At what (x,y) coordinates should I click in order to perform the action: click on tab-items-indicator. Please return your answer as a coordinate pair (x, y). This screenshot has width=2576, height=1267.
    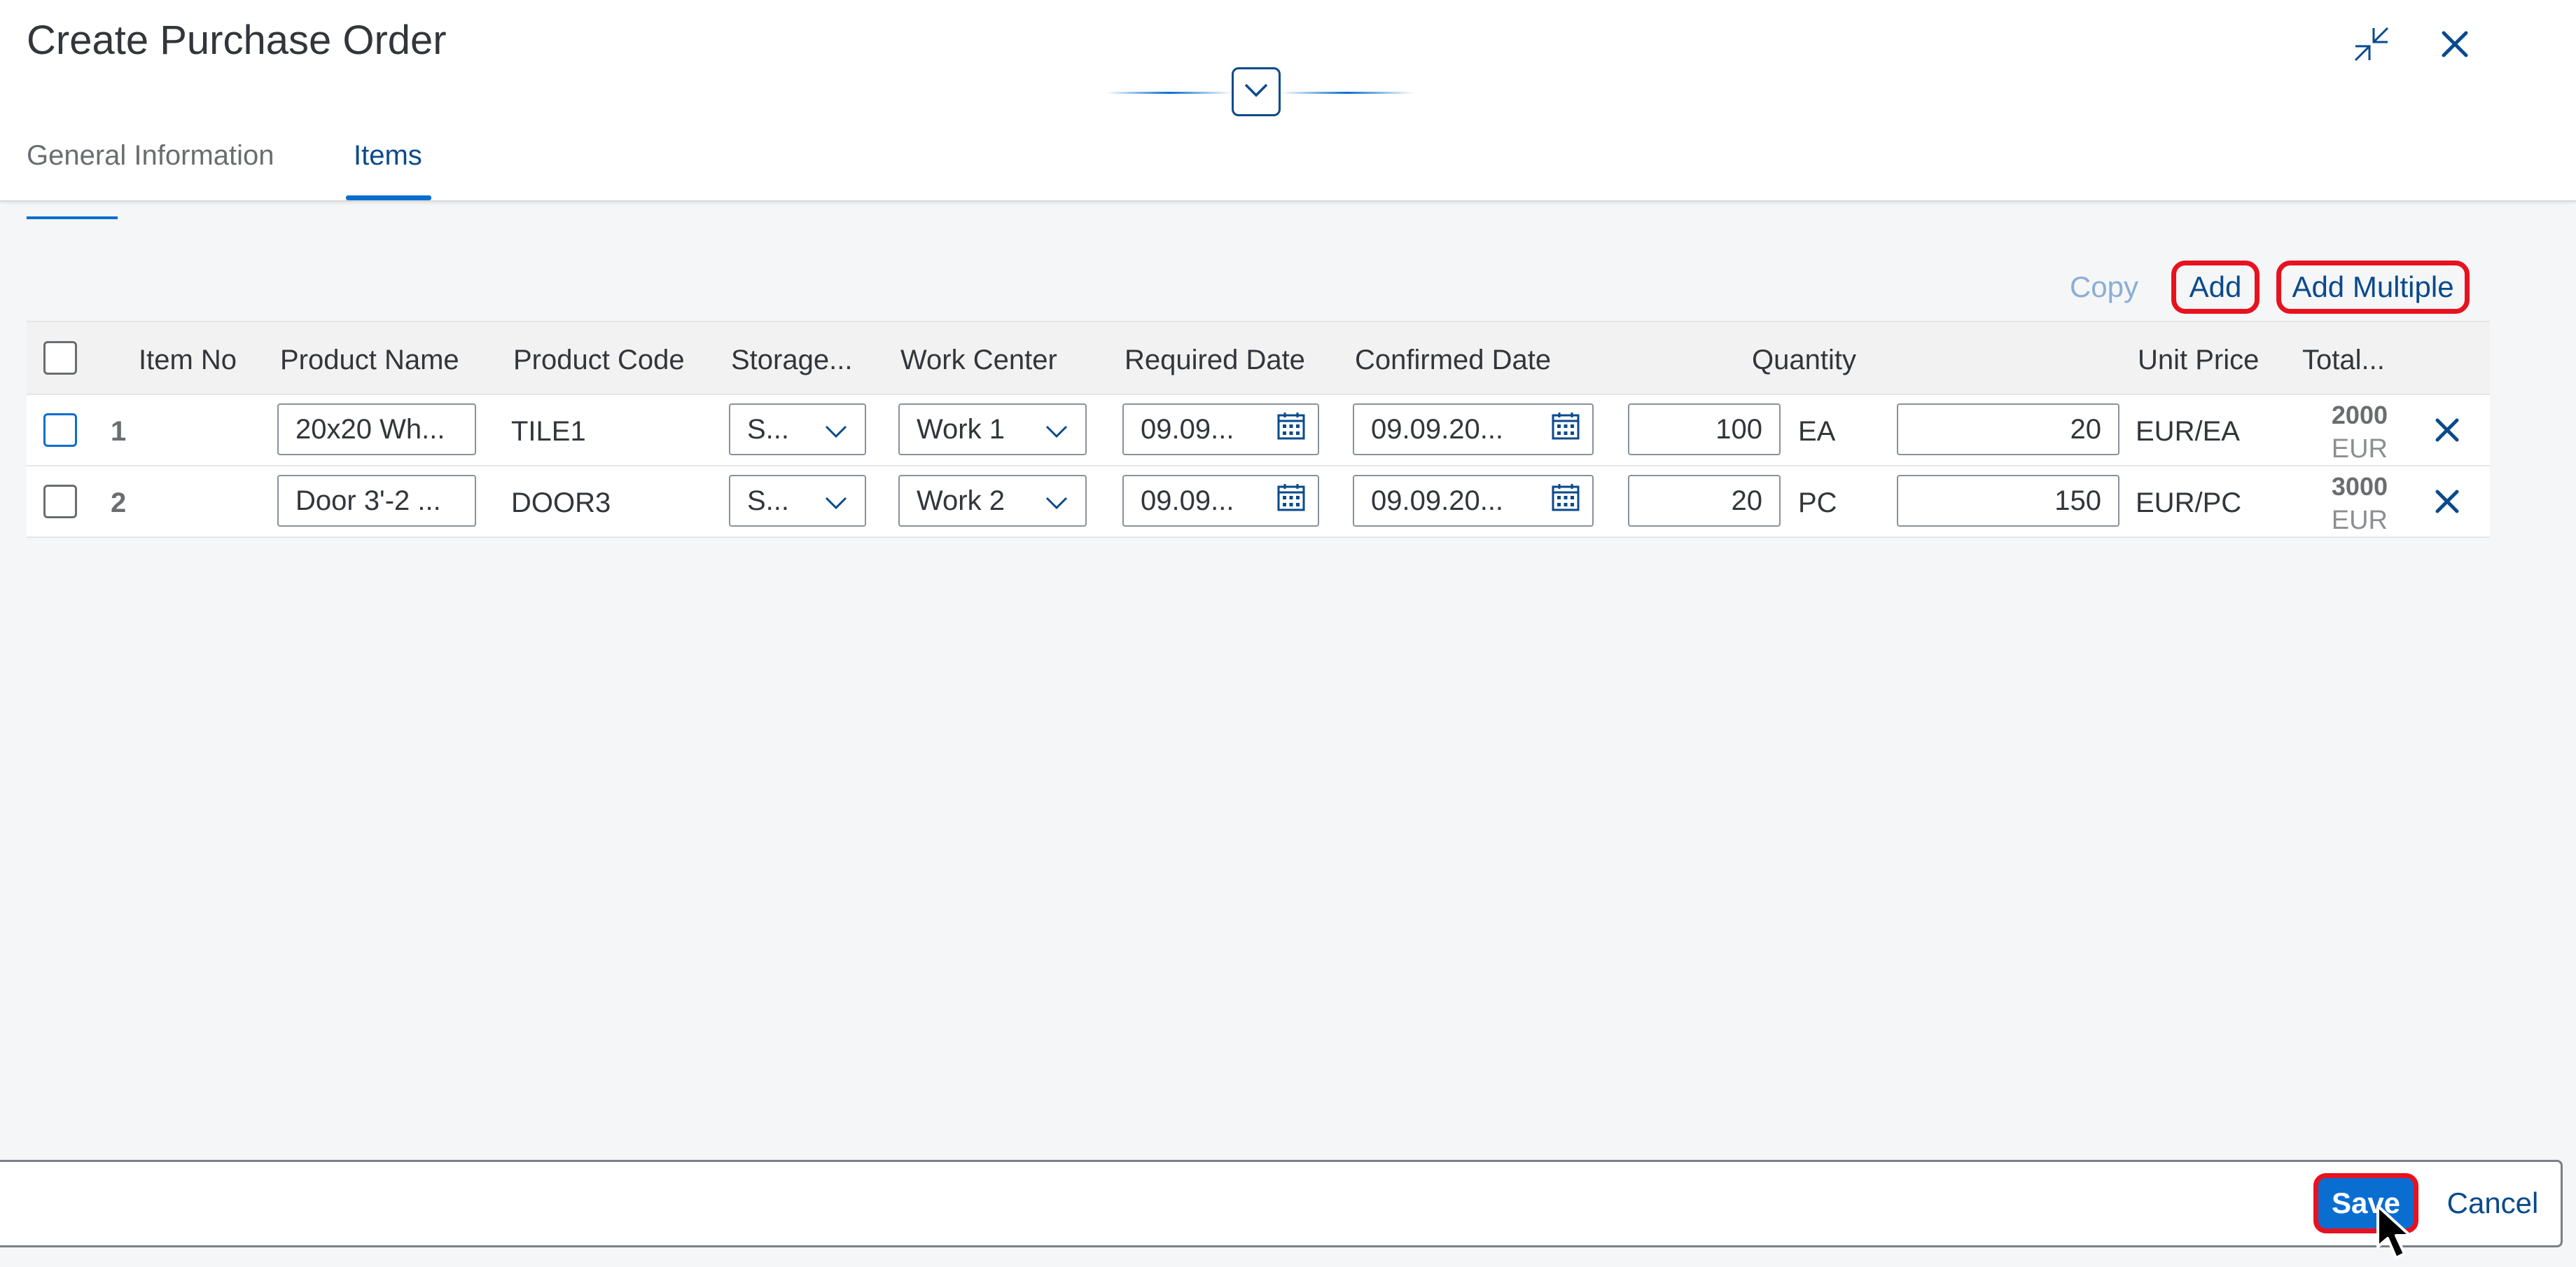
    Looking at the image, I should click on (388, 197).